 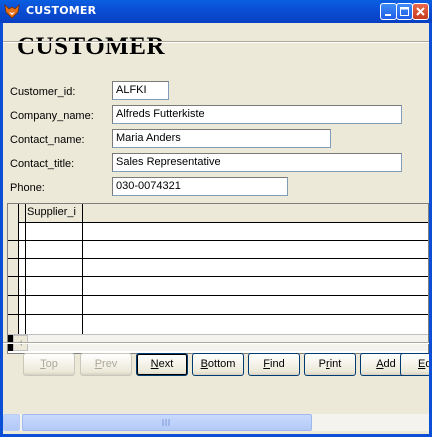 I want to click on close-icon, so click(x=420, y=11).